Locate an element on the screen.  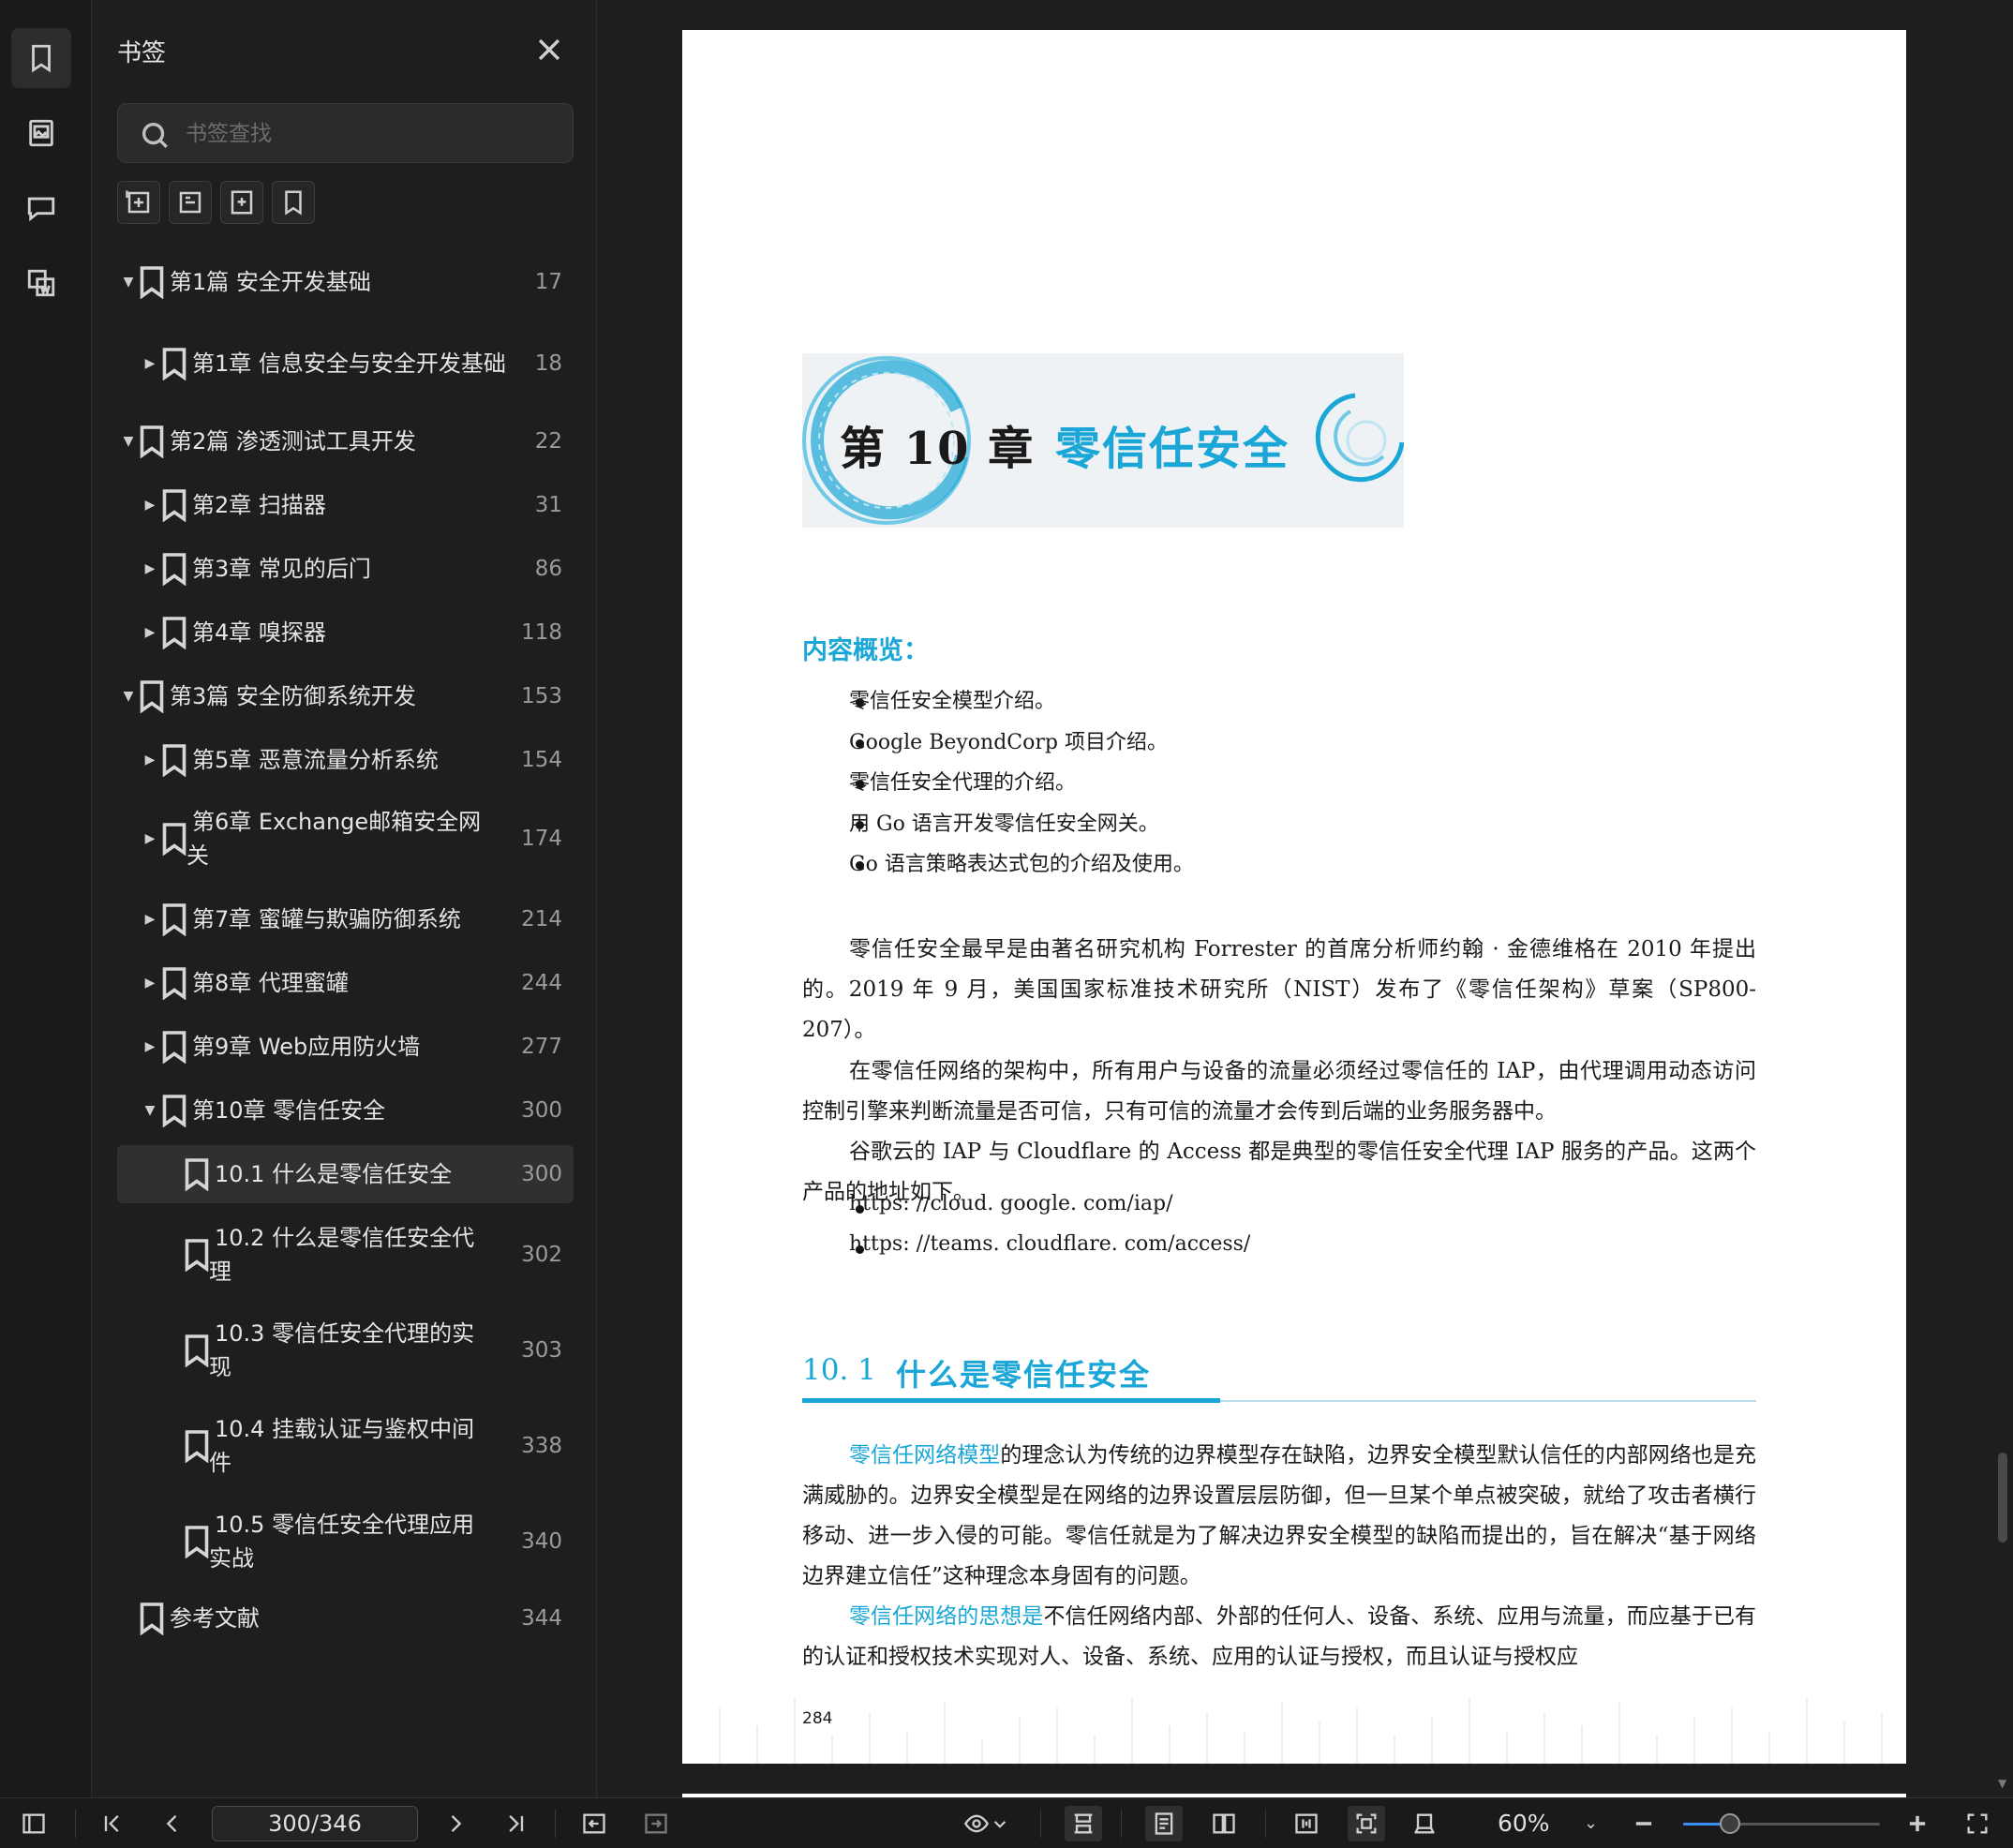
bookmark-item: ▼ 第2篇 渗透测试工具开发 22 is located at coordinates (345, 441).